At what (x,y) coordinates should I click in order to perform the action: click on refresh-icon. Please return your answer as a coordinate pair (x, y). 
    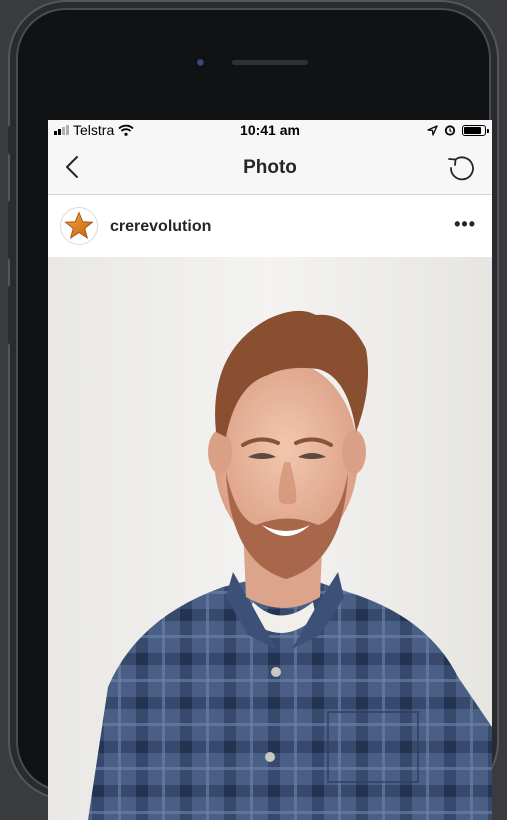
    Looking at the image, I should click on (461, 168).